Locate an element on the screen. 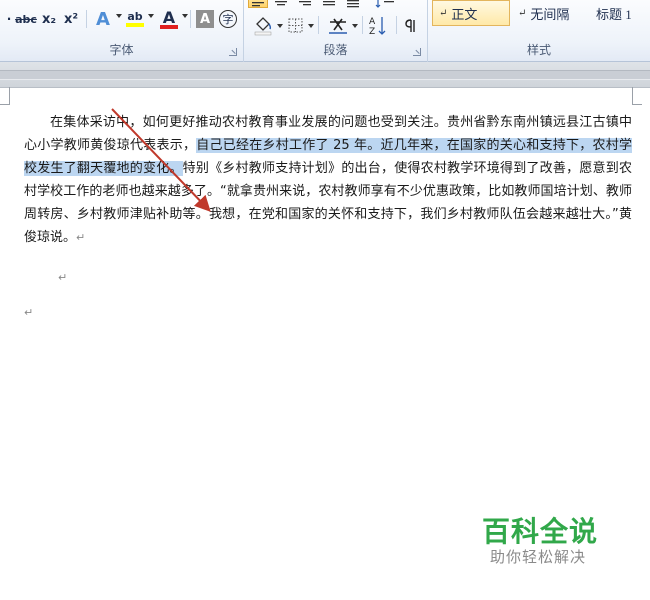  align-right-icon is located at coordinates (305, 3).